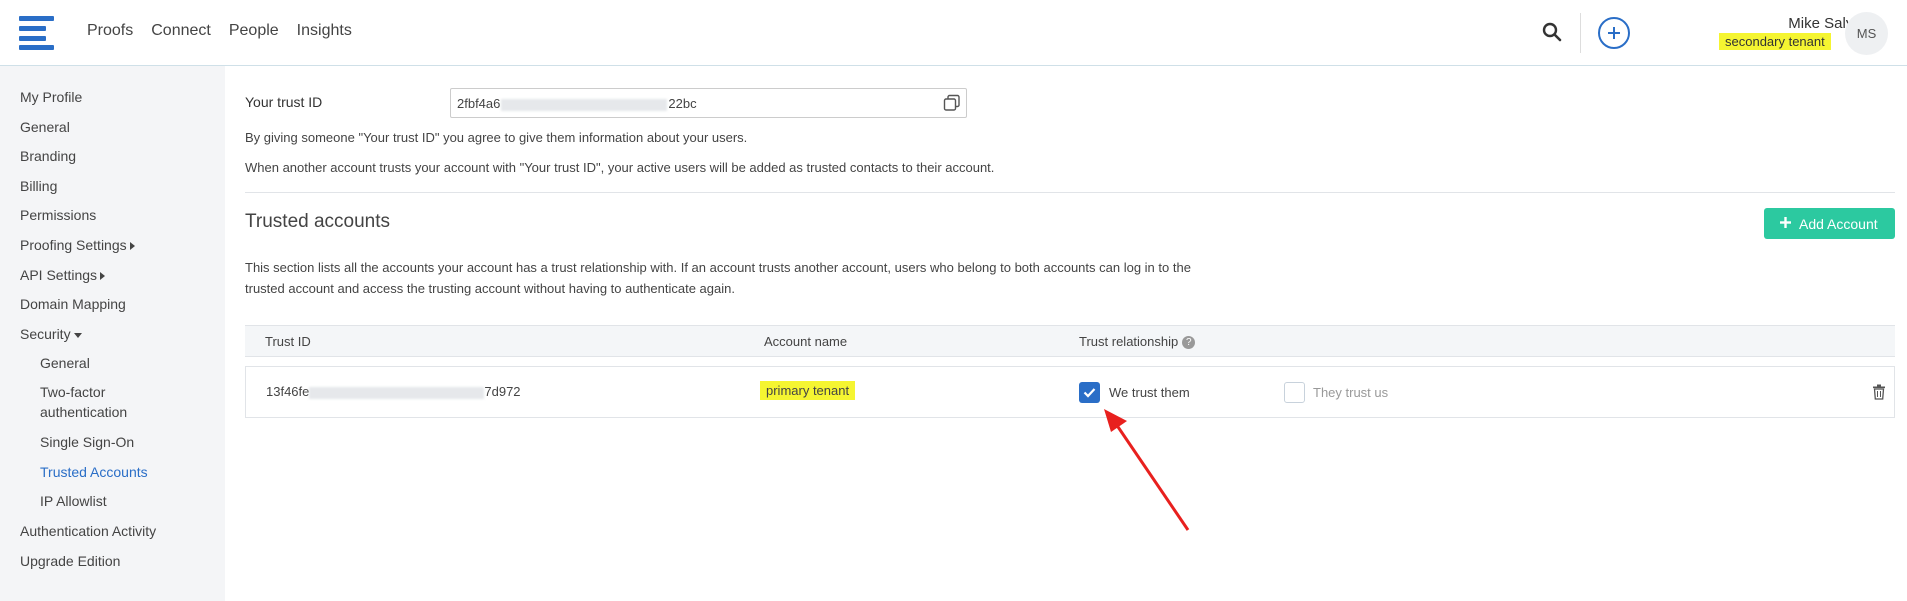 This screenshot has height=601, width=1907. What do you see at coordinates (324, 31) in the screenshot?
I see `nav-insights: Insights` at bounding box center [324, 31].